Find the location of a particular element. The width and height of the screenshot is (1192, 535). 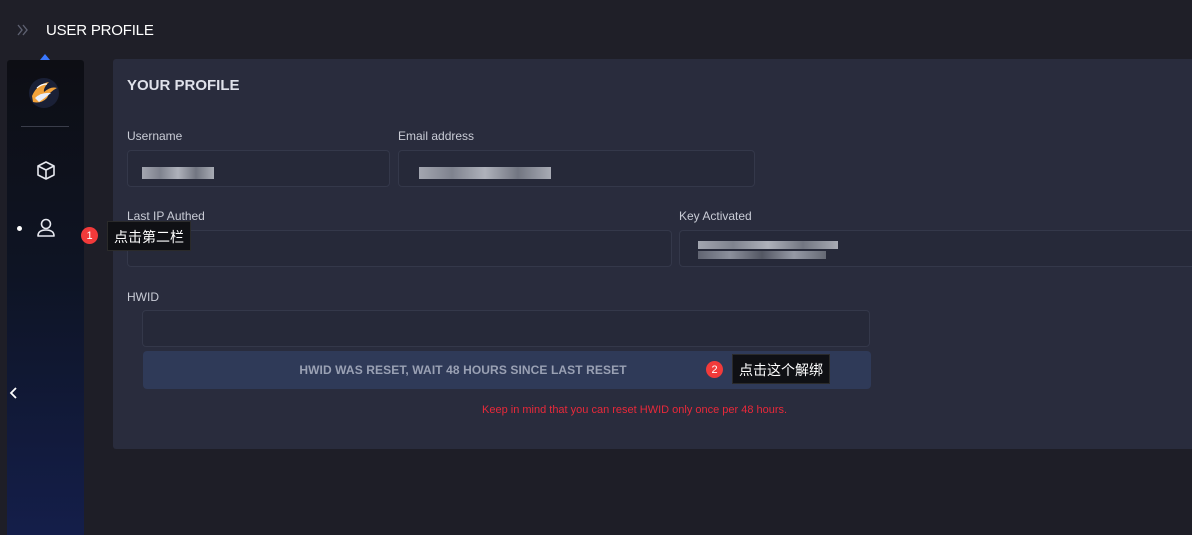

redacted-email is located at coordinates (485, 173).